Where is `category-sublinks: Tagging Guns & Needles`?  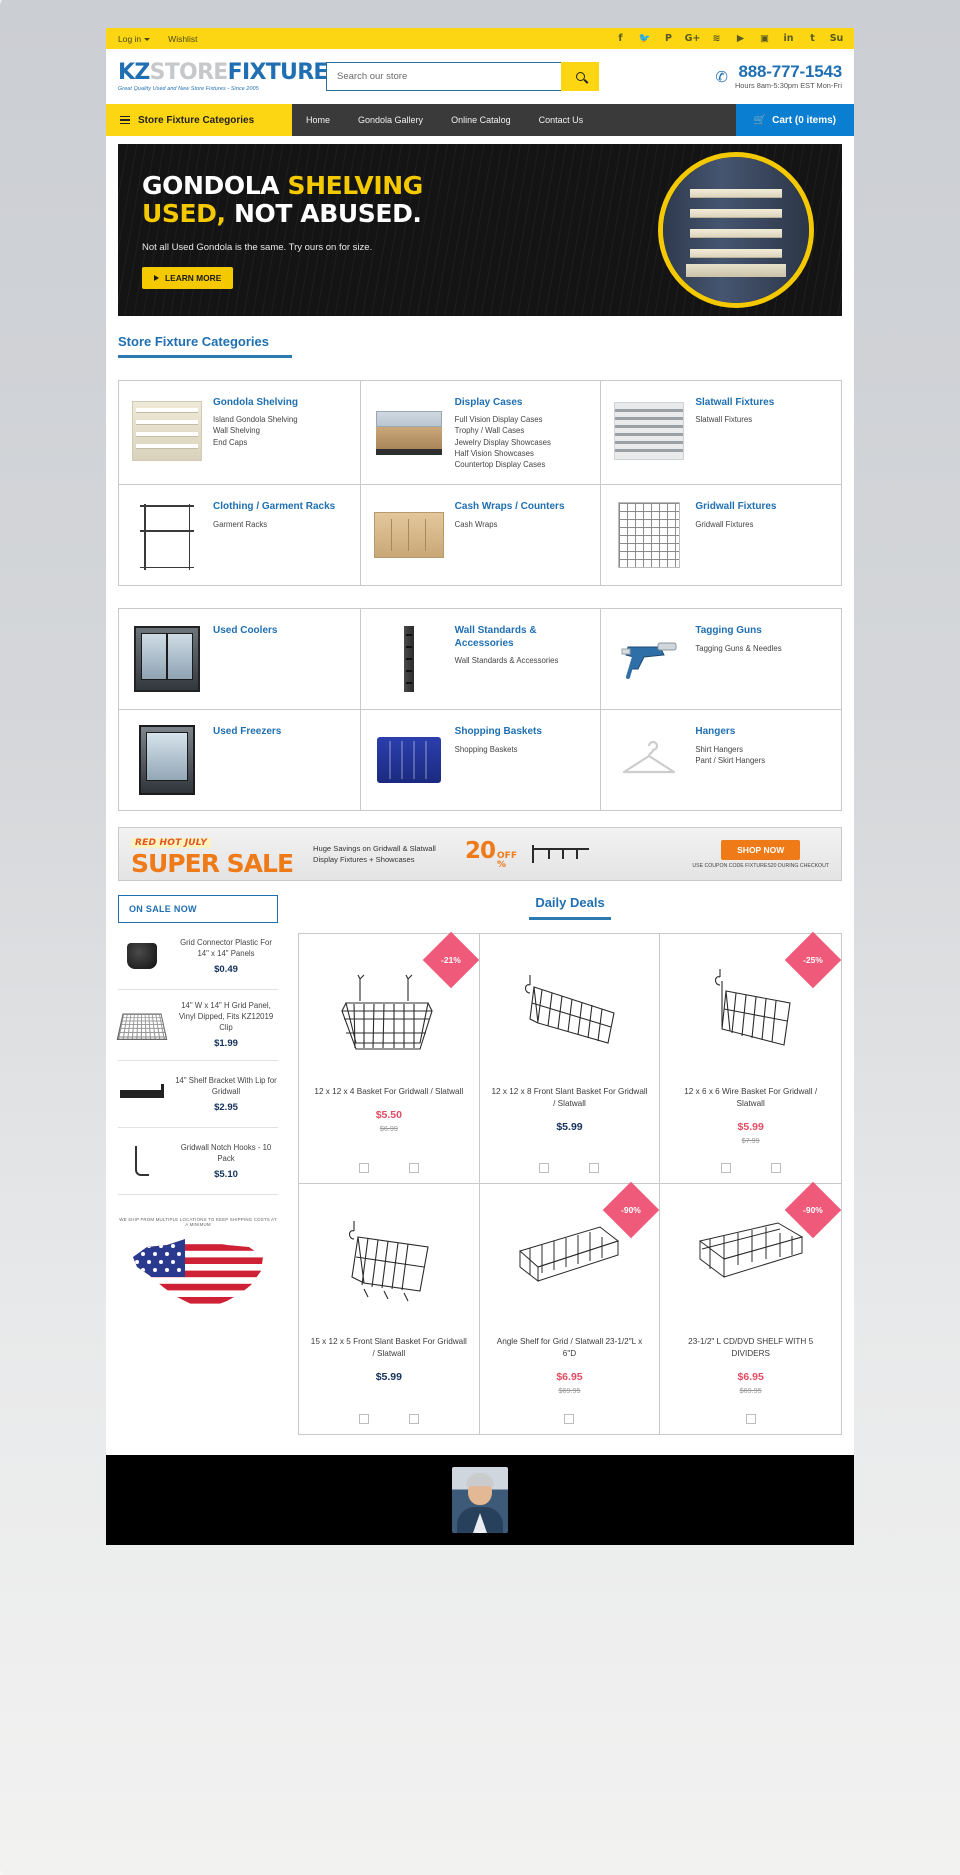
category-sublinks: Tagging Guns & Needles is located at coordinates (738, 648).